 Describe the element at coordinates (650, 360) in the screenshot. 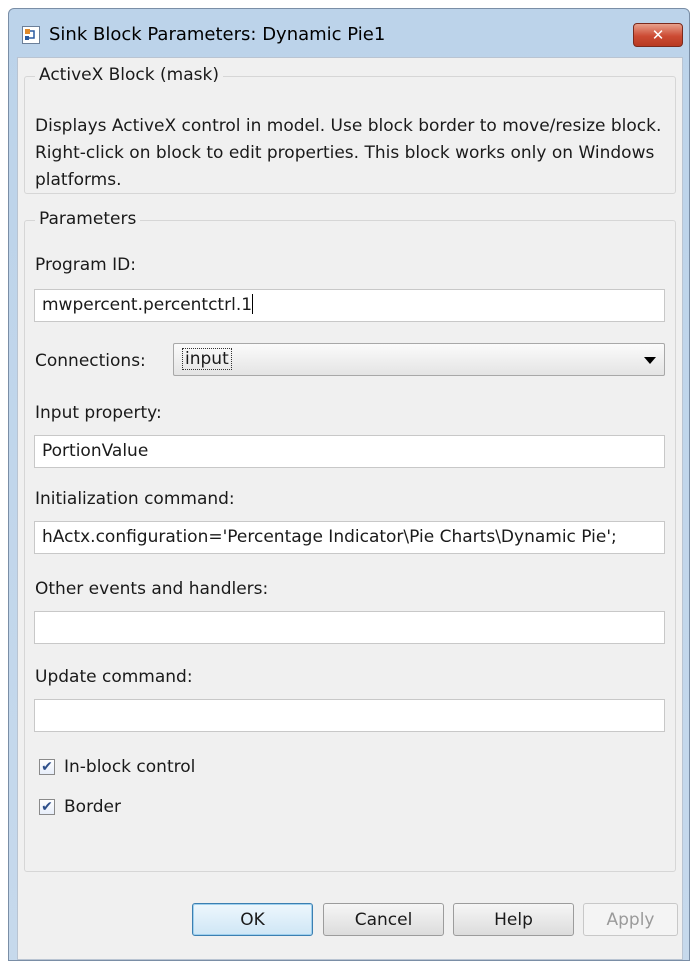

I see `chevron-down-icon` at that location.